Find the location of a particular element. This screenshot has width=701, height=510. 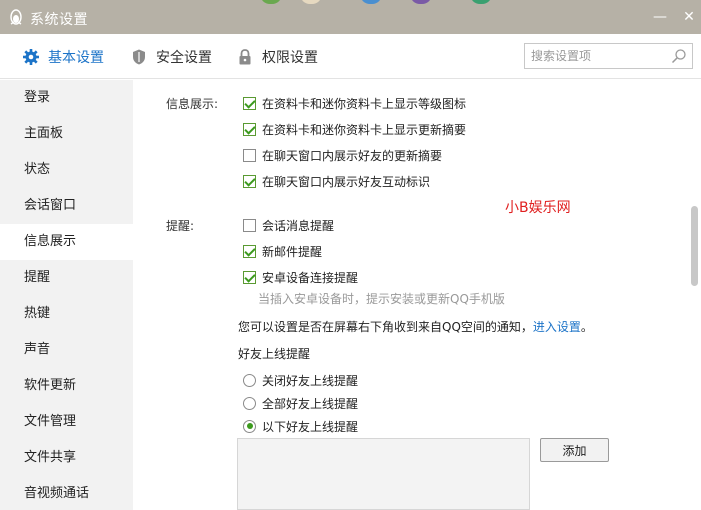

tab-label: 权限设置 is located at coordinates (290, 57).